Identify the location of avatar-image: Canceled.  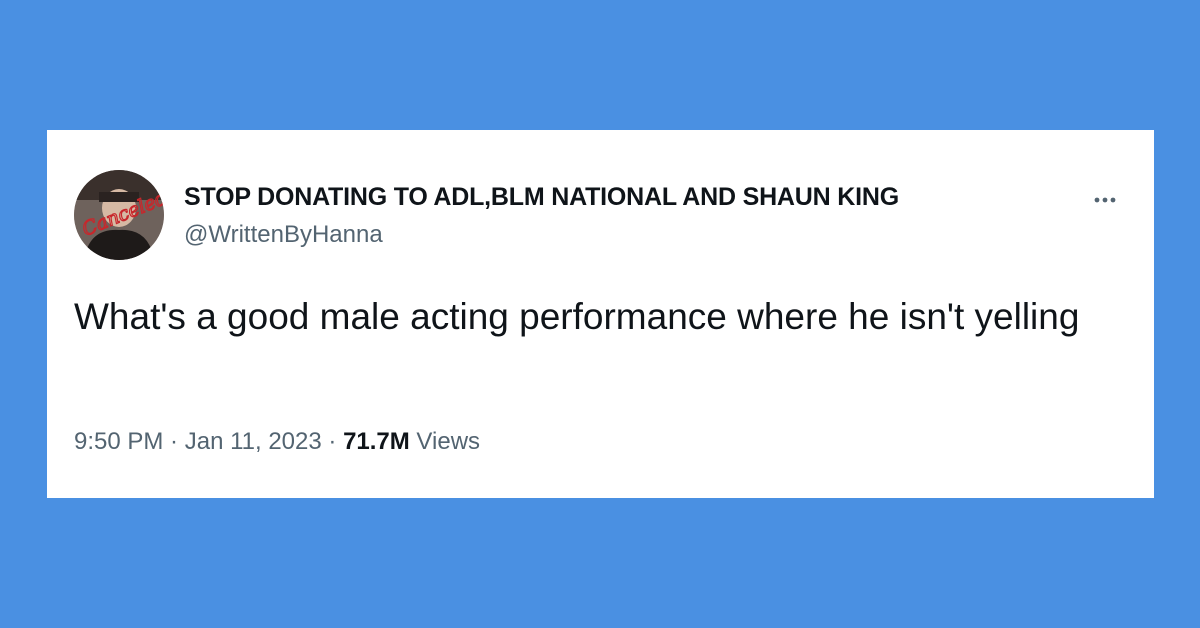
(119, 215).